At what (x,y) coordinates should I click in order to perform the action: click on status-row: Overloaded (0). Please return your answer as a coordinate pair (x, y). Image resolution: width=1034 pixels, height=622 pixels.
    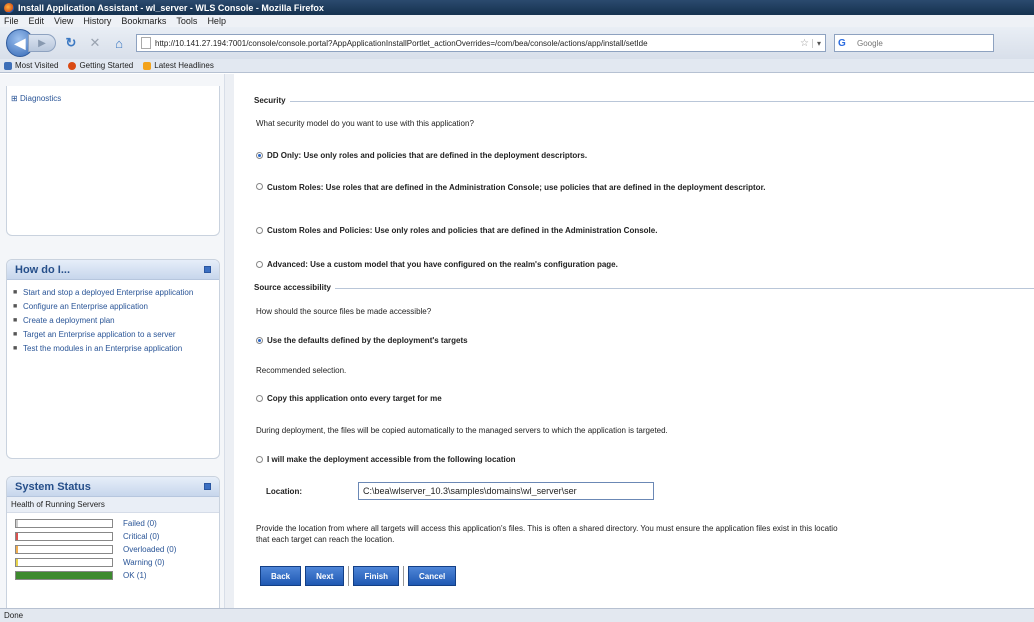
    Looking at the image, I should click on (113, 549).